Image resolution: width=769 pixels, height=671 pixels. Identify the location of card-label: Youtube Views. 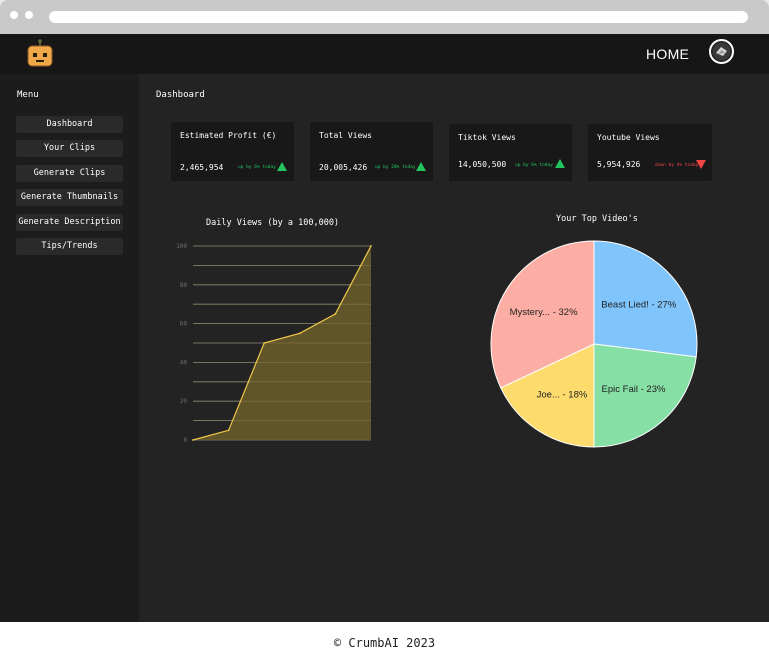
(628, 137).